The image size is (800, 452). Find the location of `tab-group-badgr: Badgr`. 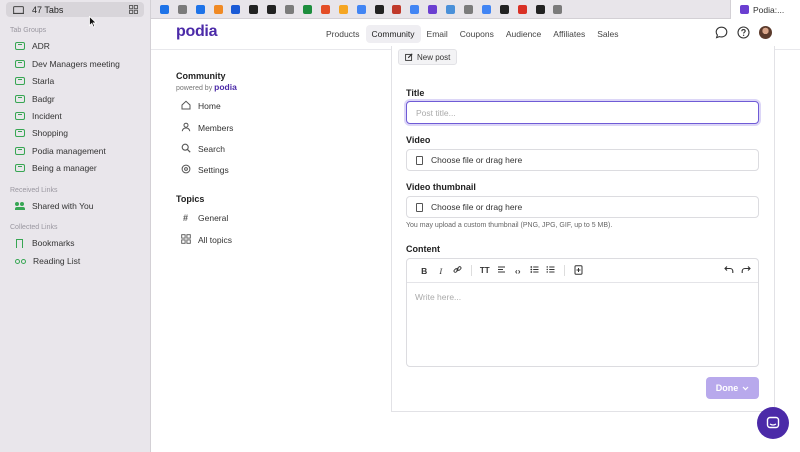

tab-group-badgr: Badgr is located at coordinates (35, 99).